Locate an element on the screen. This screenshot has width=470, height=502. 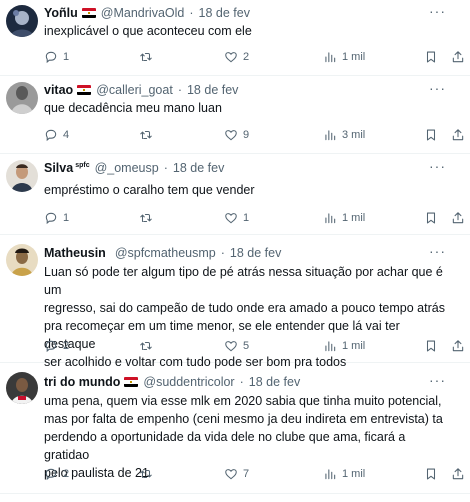
tweet-header: Yoñlu @MandrivaOld · 18 de fev is located at coordinates (147, 13).